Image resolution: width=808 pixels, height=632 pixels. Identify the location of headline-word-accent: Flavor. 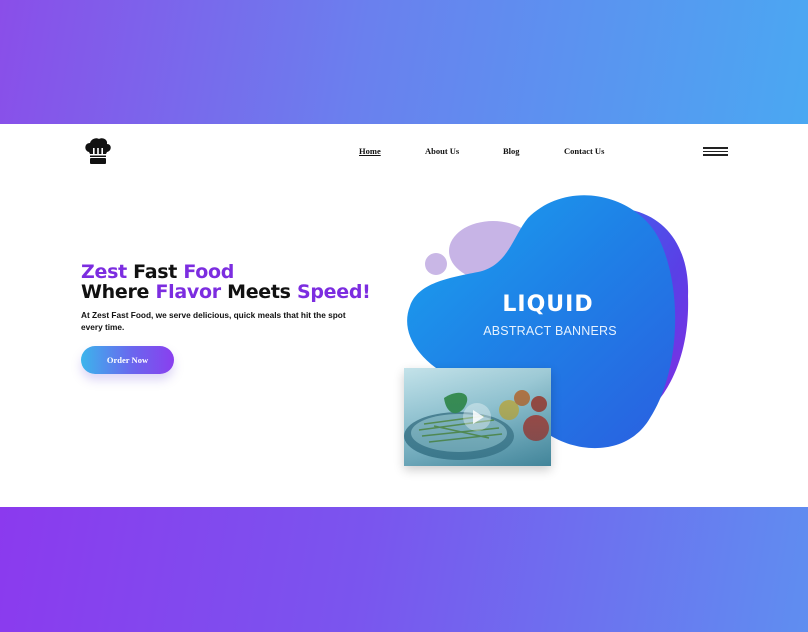
(188, 292).